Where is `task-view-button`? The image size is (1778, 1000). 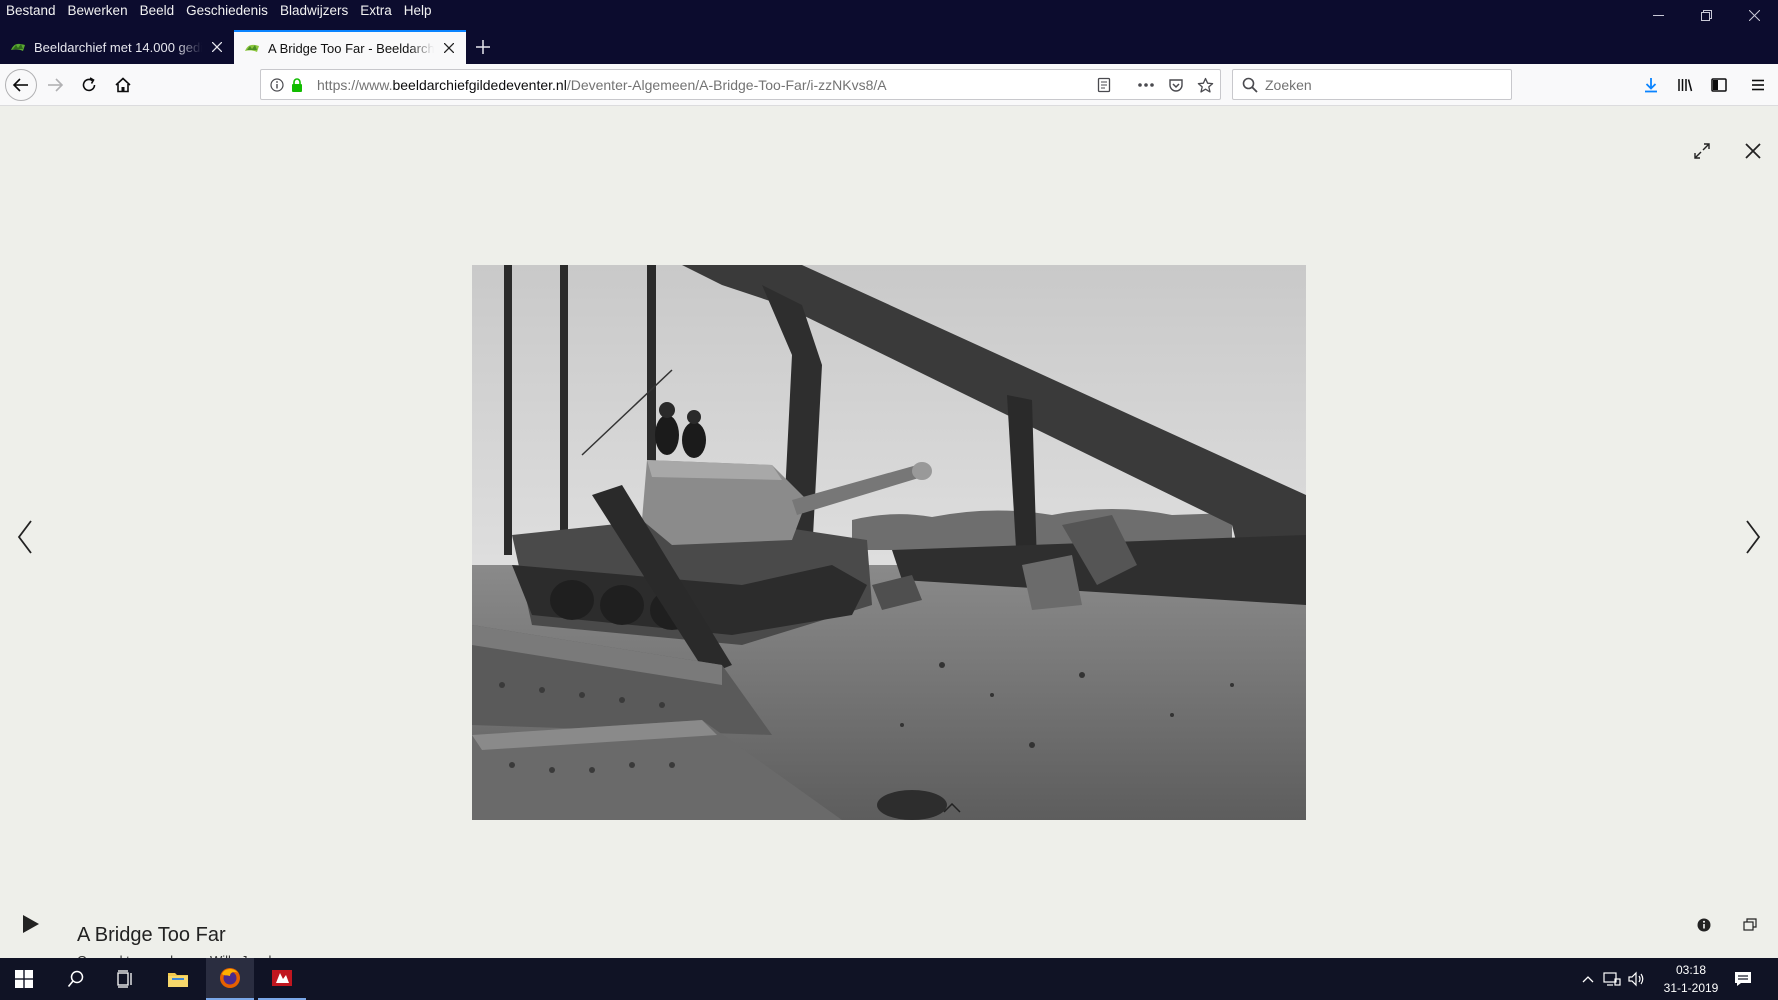
task-view-button is located at coordinates (125, 979).